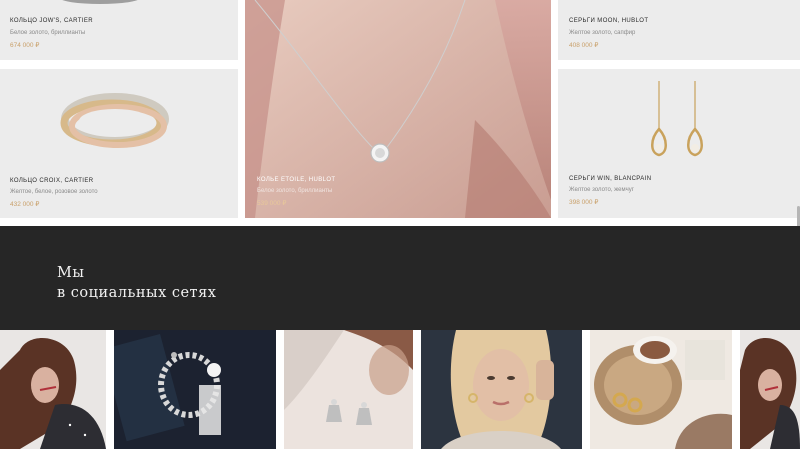 The image size is (800, 449). Describe the element at coordinates (677, 119) in the screenshot. I see `pearl-earrings-image` at that location.